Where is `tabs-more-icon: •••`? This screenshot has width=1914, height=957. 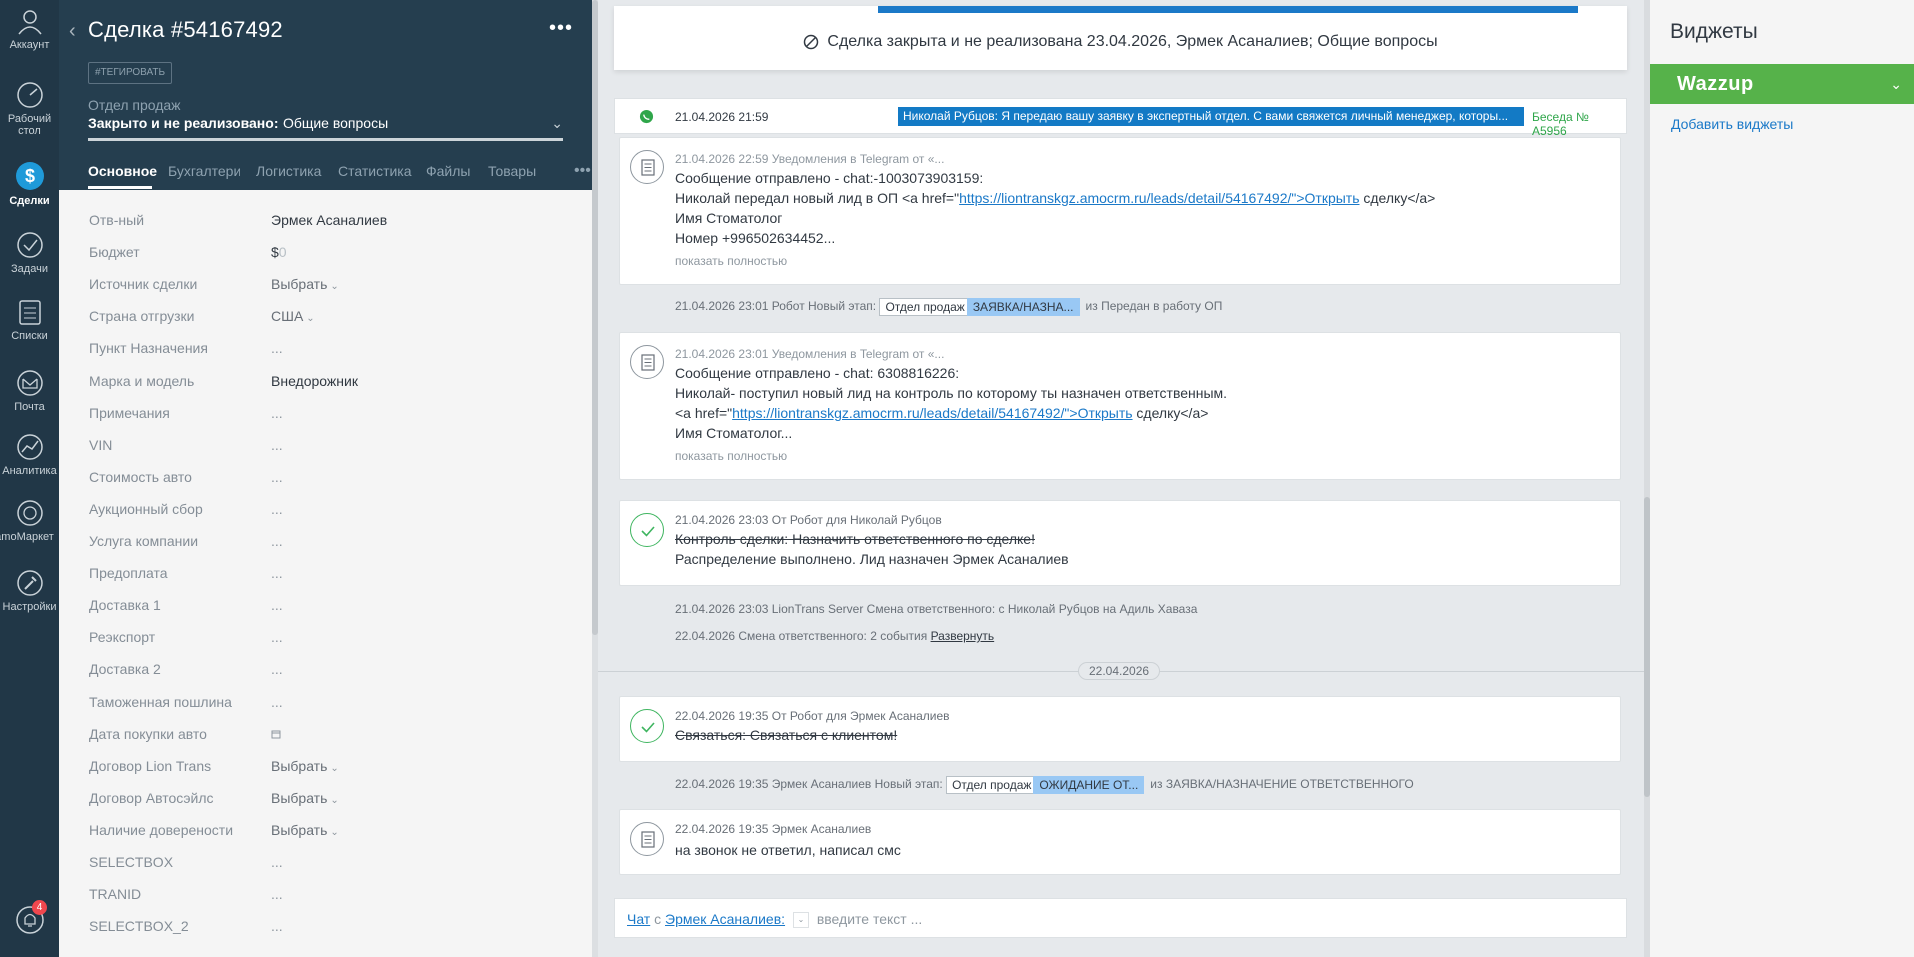
tabs-more-icon: ••• is located at coordinates (582, 171).